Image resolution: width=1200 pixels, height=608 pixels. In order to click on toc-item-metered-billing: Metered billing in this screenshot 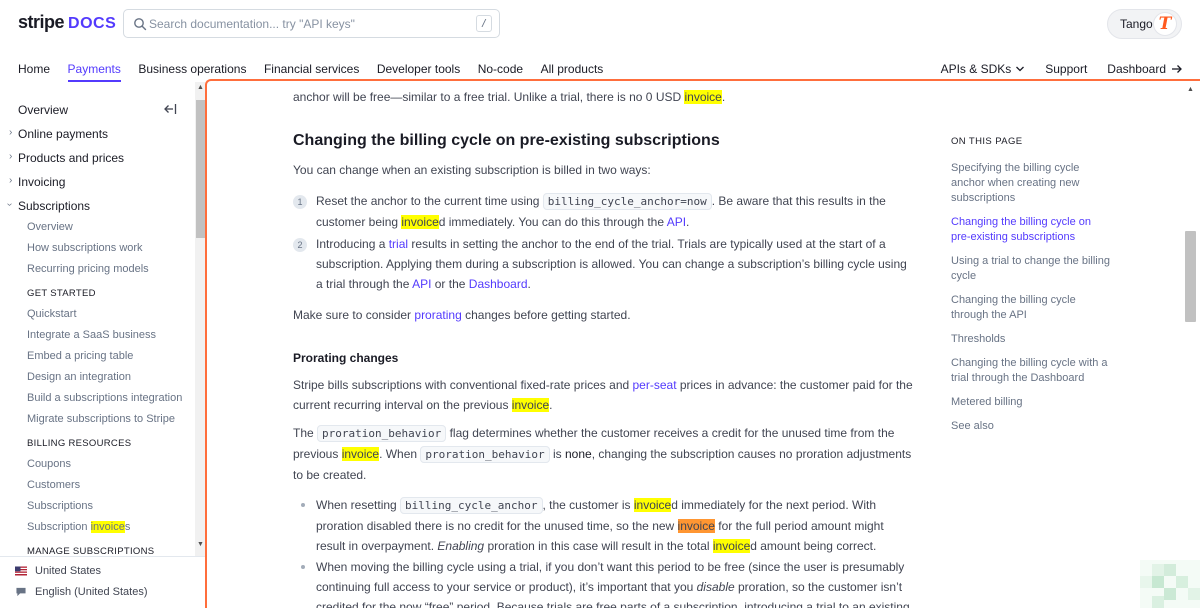, I will do `click(1031, 402)`.